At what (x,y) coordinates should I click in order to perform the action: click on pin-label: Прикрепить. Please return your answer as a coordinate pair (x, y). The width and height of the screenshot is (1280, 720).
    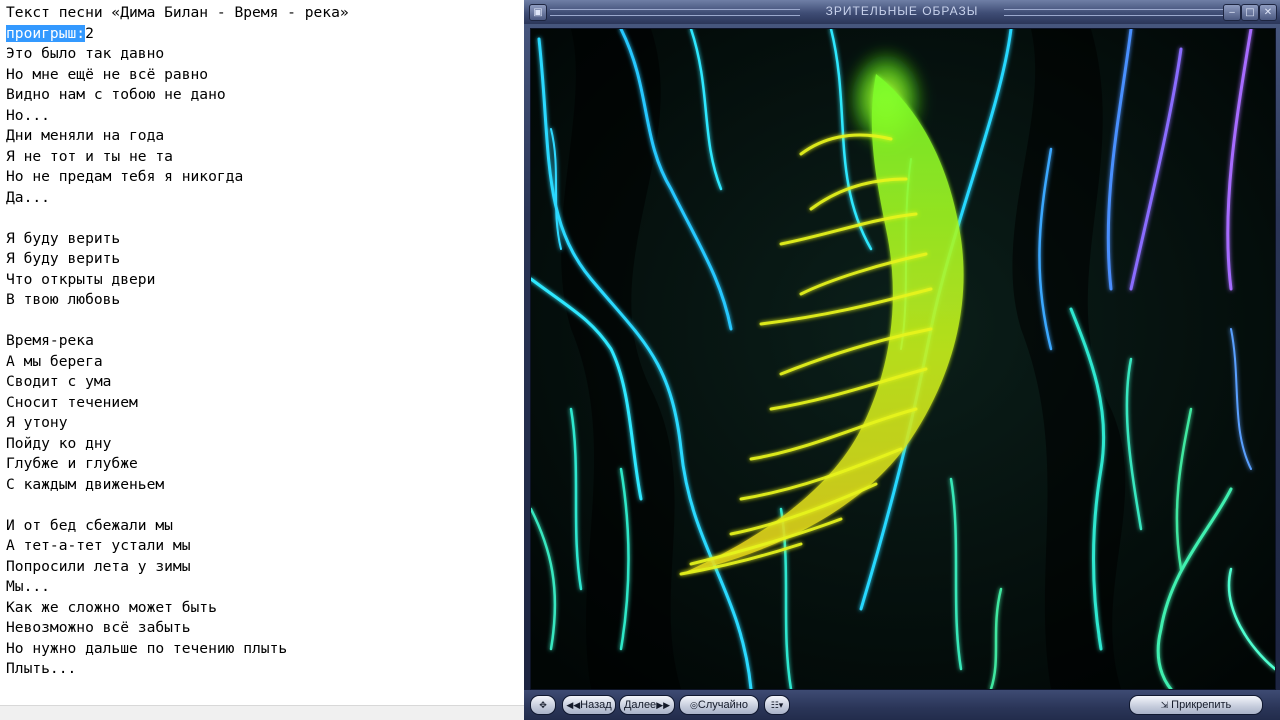
    Looking at the image, I should click on (1201, 705).